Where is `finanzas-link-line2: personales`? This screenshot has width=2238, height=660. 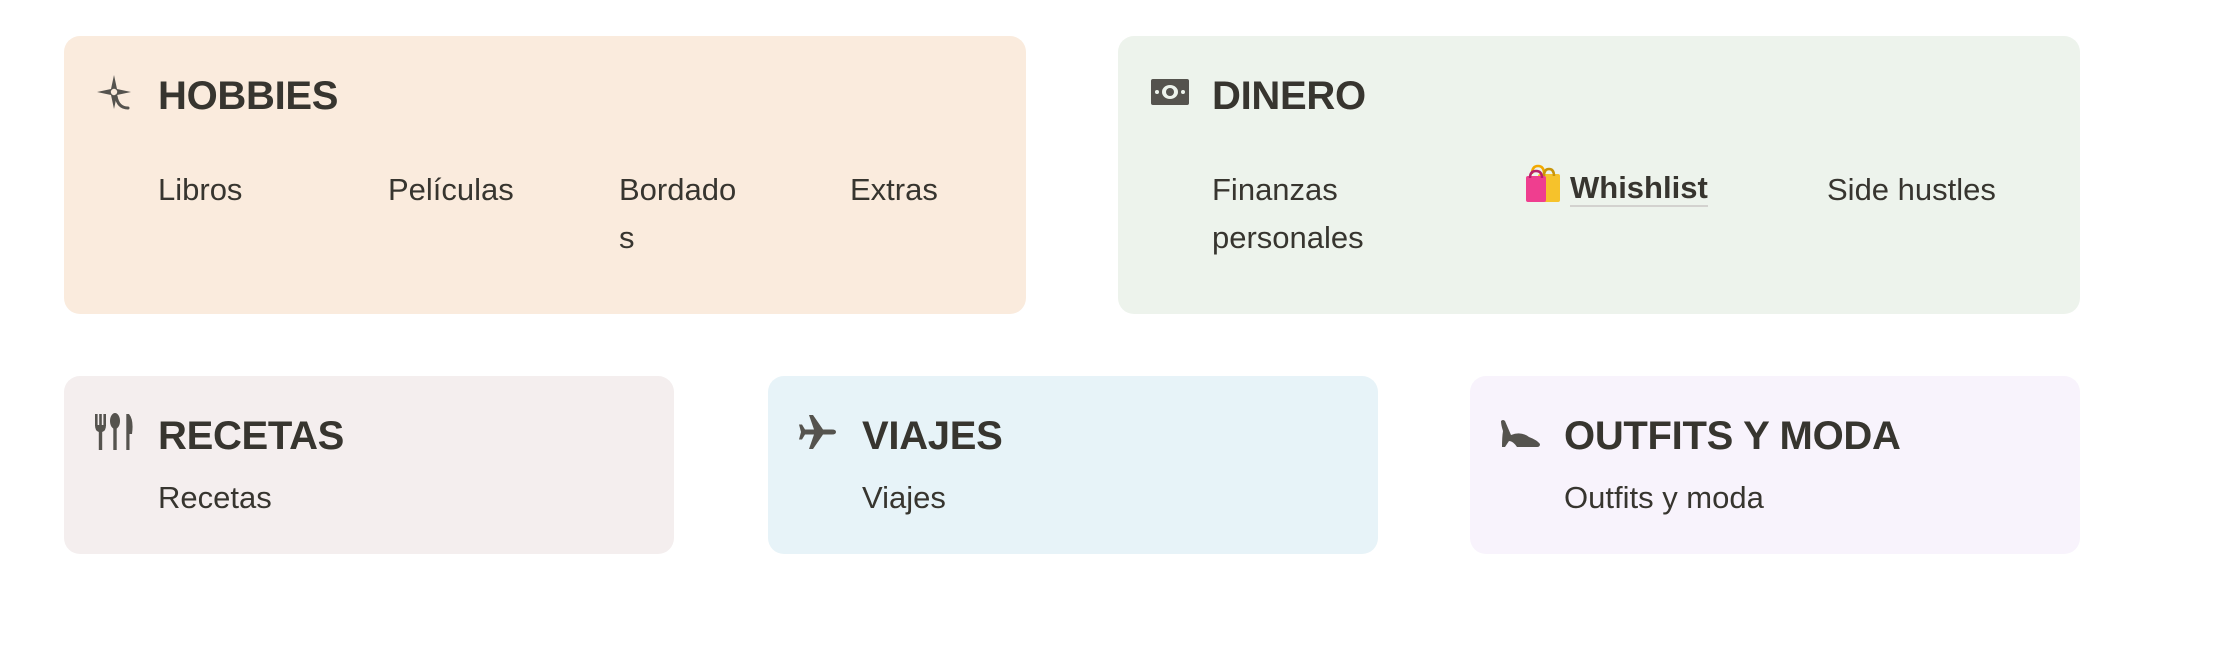 finanzas-link-line2: personales is located at coordinates (1288, 237).